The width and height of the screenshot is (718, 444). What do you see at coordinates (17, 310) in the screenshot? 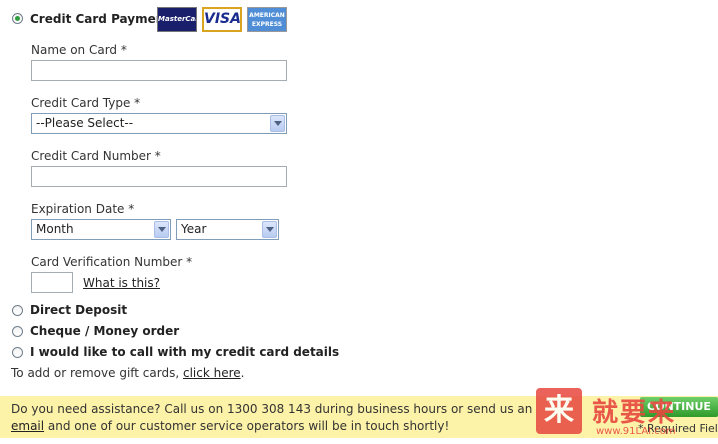
I see `direct-deposit-radio` at bounding box center [17, 310].